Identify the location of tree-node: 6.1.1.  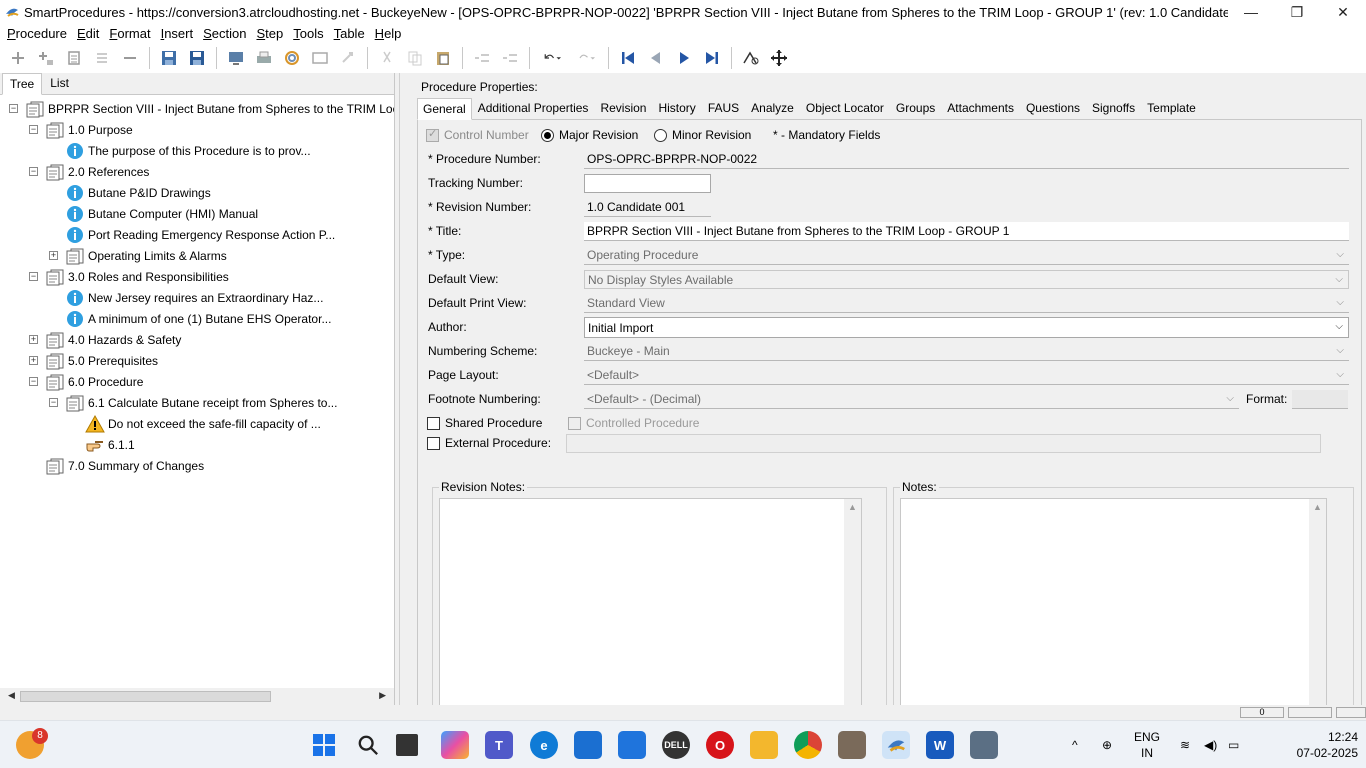
(102, 444).